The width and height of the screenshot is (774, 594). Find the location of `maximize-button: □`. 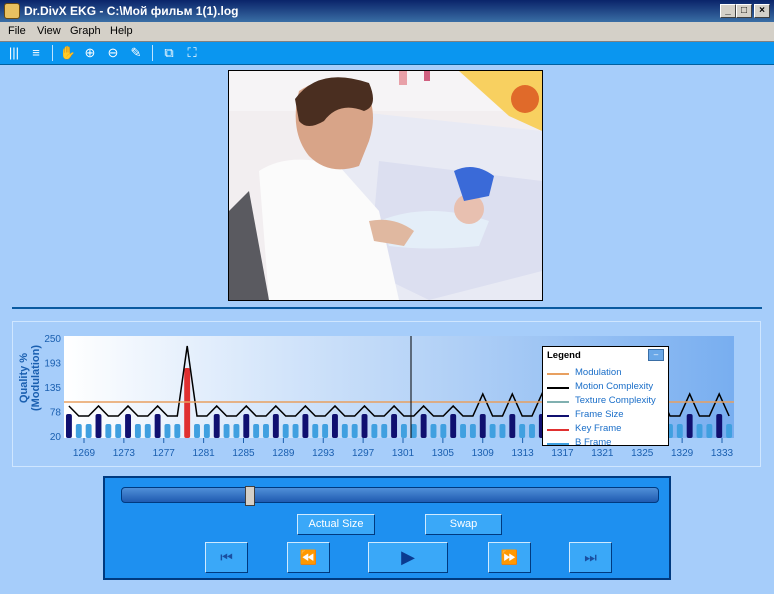

maximize-button: □ is located at coordinates (744, 11).